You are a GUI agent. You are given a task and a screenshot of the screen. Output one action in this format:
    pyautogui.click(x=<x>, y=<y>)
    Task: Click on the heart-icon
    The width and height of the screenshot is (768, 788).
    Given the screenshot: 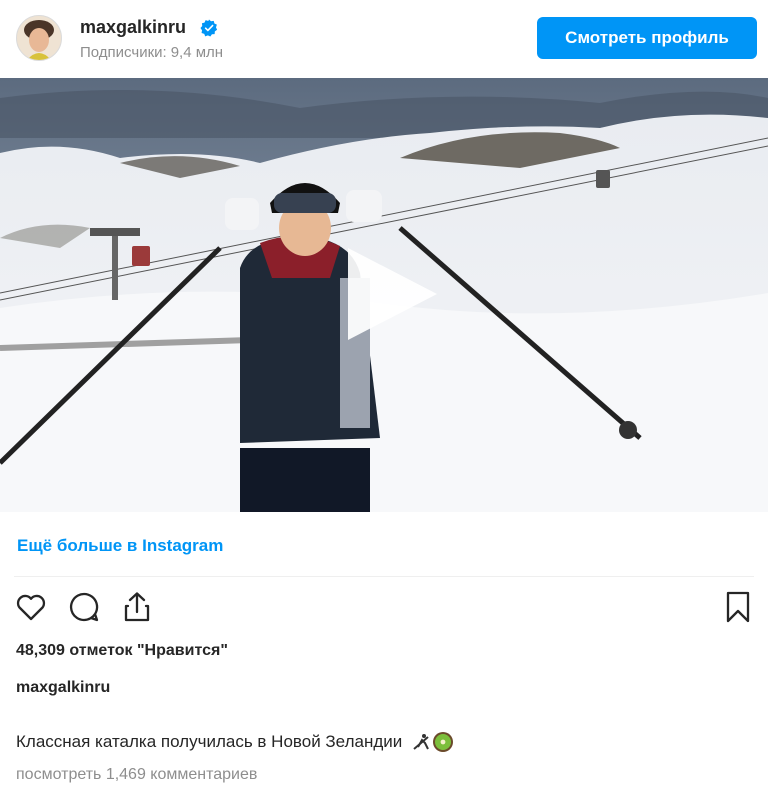 What is the action you would take?
    pyautogui.click(x=31, y=607)
    